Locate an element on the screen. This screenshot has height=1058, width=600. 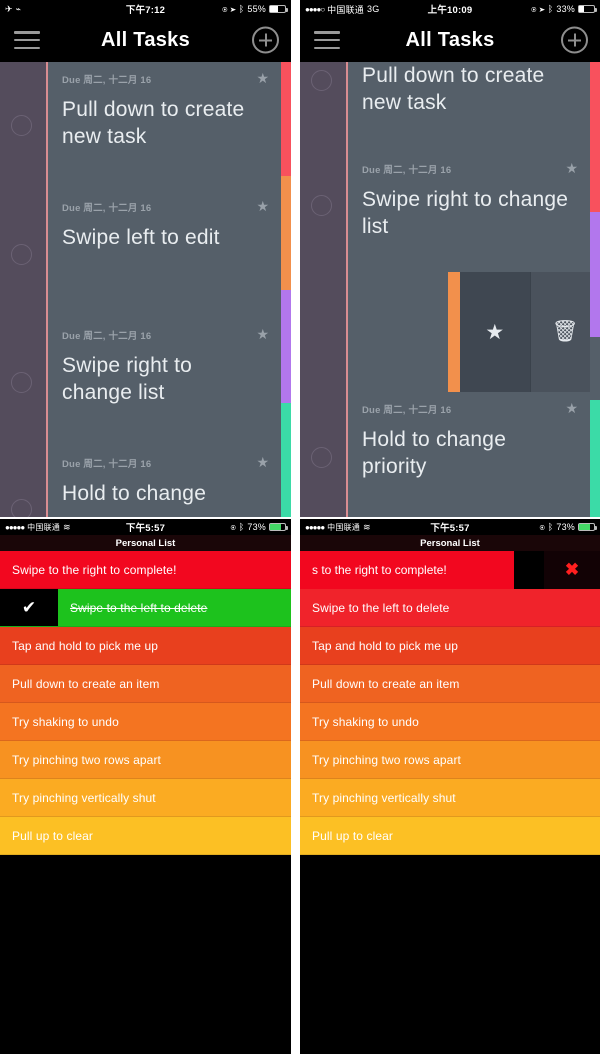
priority-color-teal is located at coordinates (286, 460).